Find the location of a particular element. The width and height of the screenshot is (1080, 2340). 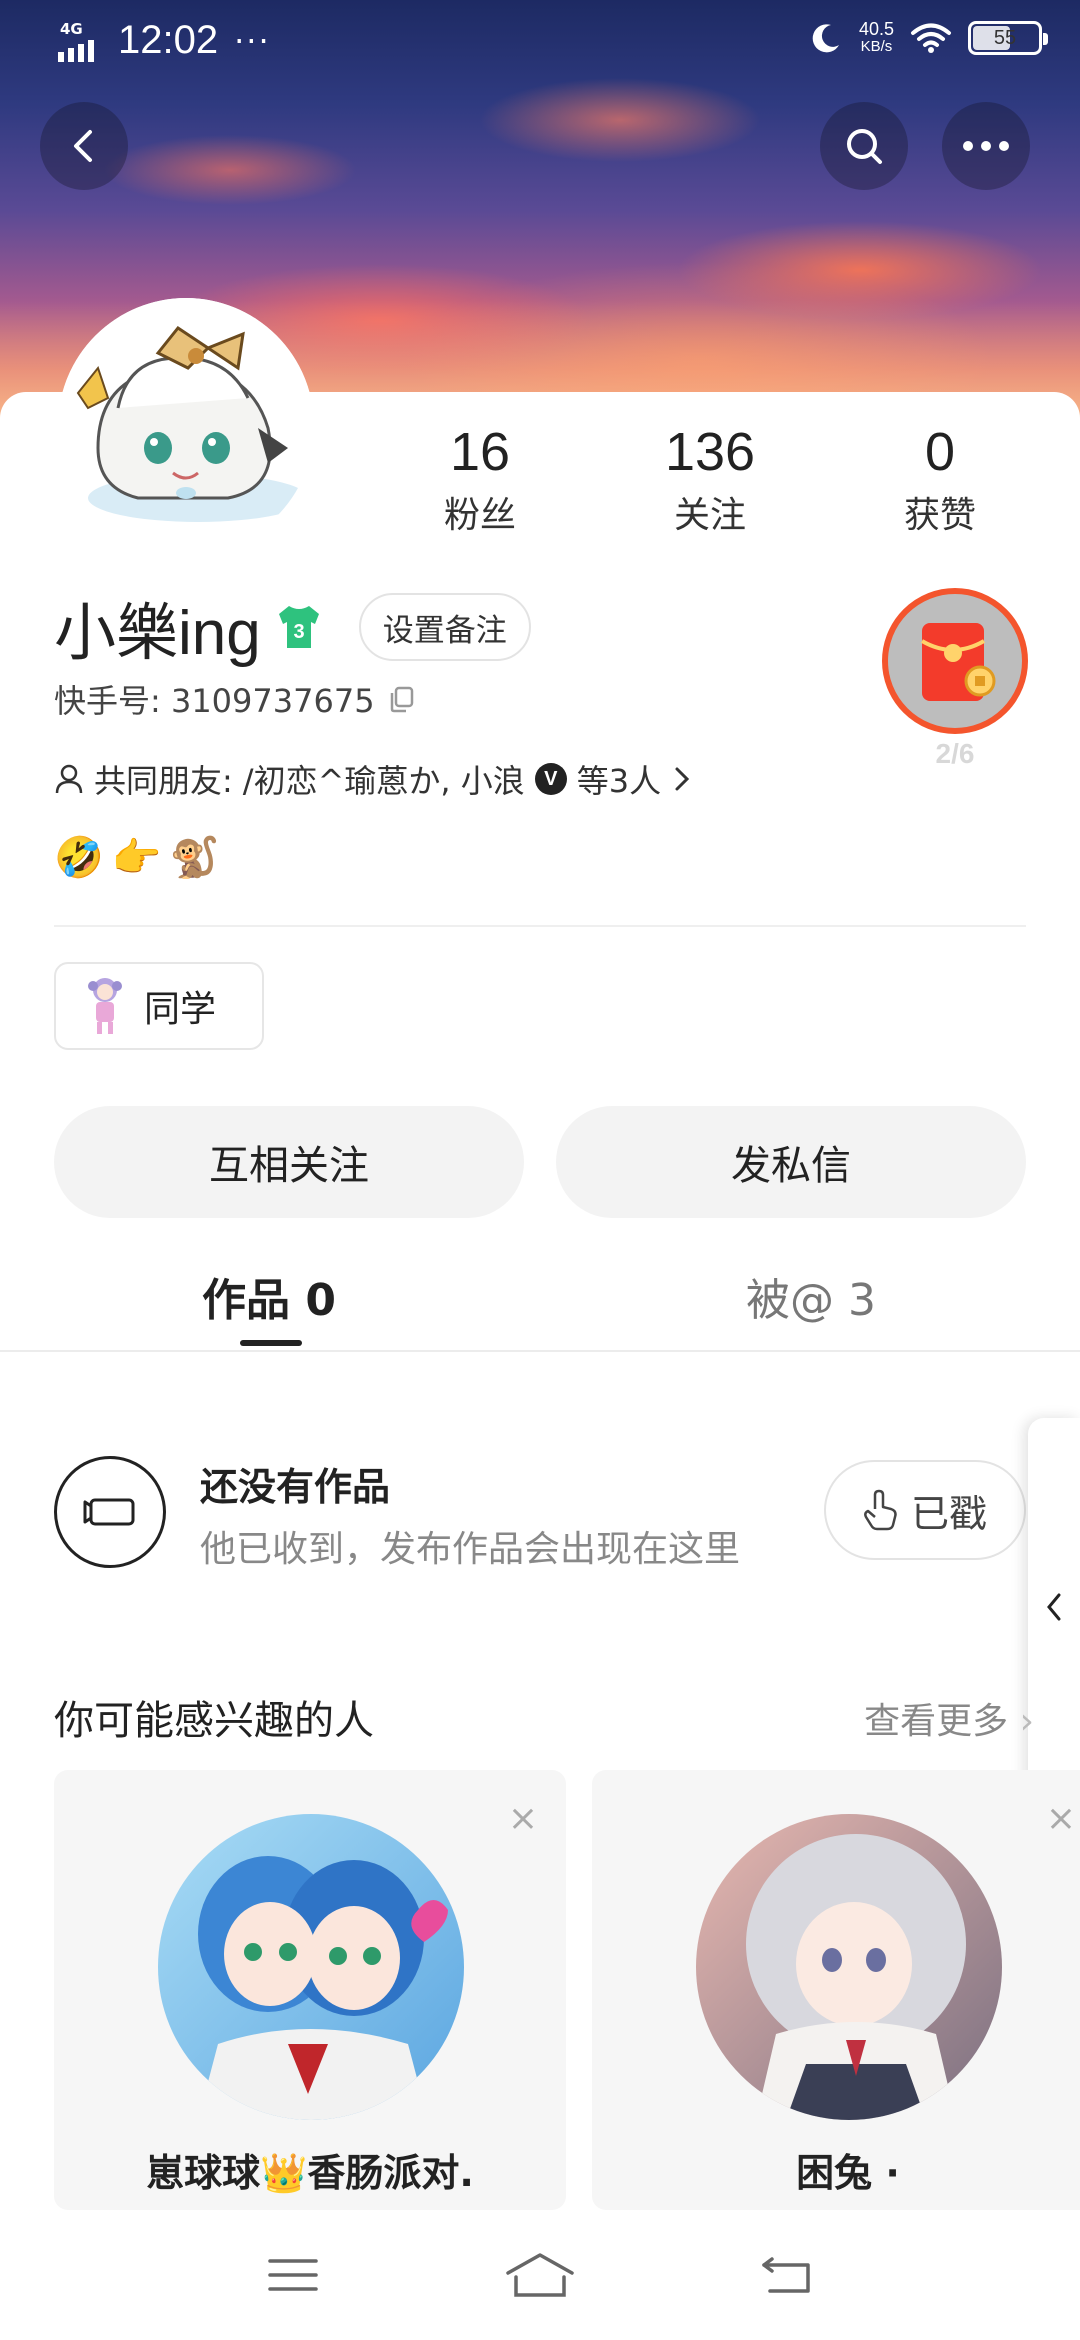

poke-hand-icon is located at coordinates (880, 1510).